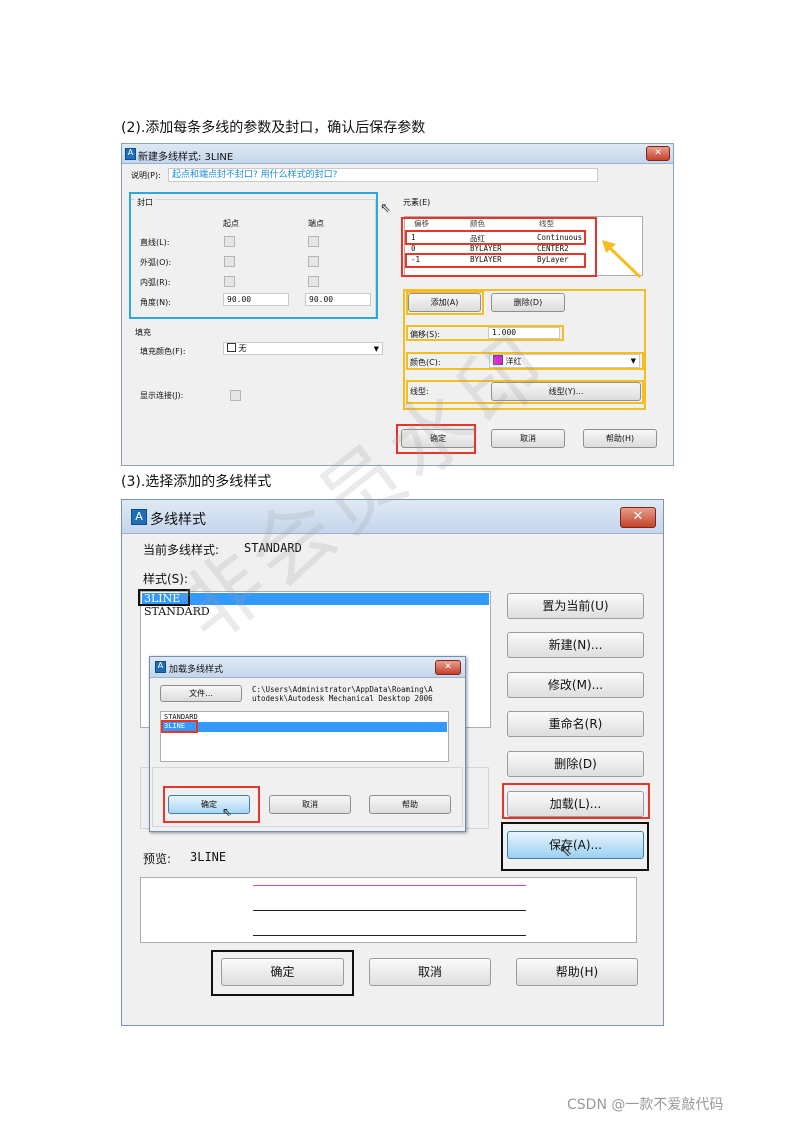 The height and width of the screenshot is (1122, 793). I want to click on preview-line-magenta, so click(389, 885).